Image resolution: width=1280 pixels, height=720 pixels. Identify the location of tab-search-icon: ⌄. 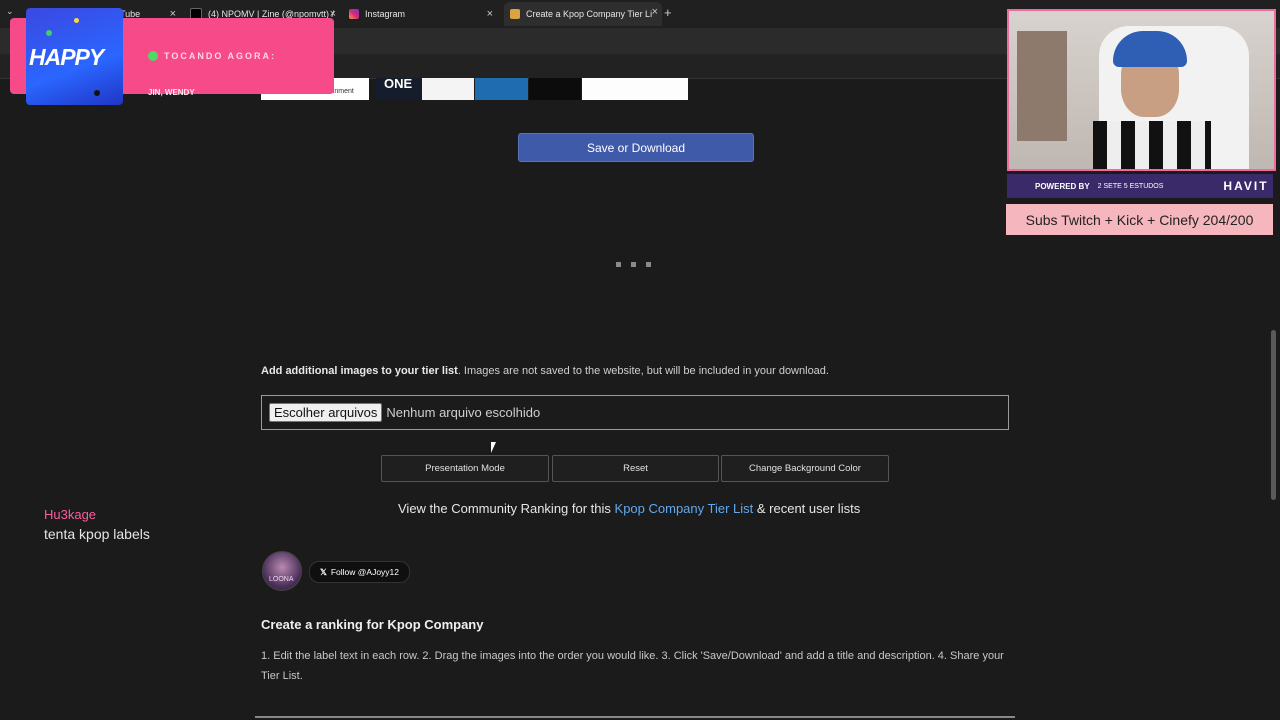
(10, 11).